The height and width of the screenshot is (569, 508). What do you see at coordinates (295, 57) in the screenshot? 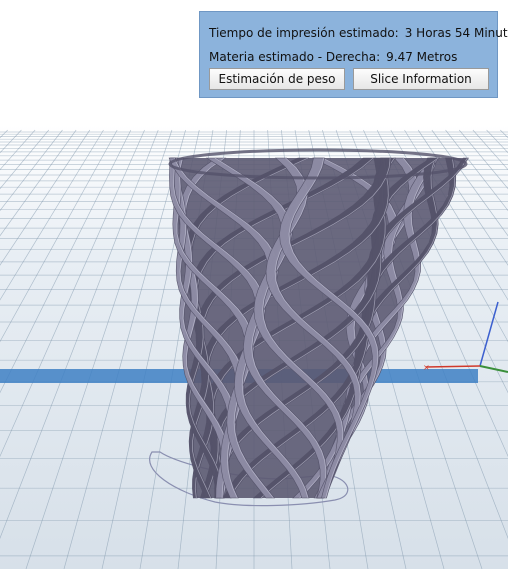
I see `material-label: Materia estimado - Derecha:` at bounding box center [295, 57].